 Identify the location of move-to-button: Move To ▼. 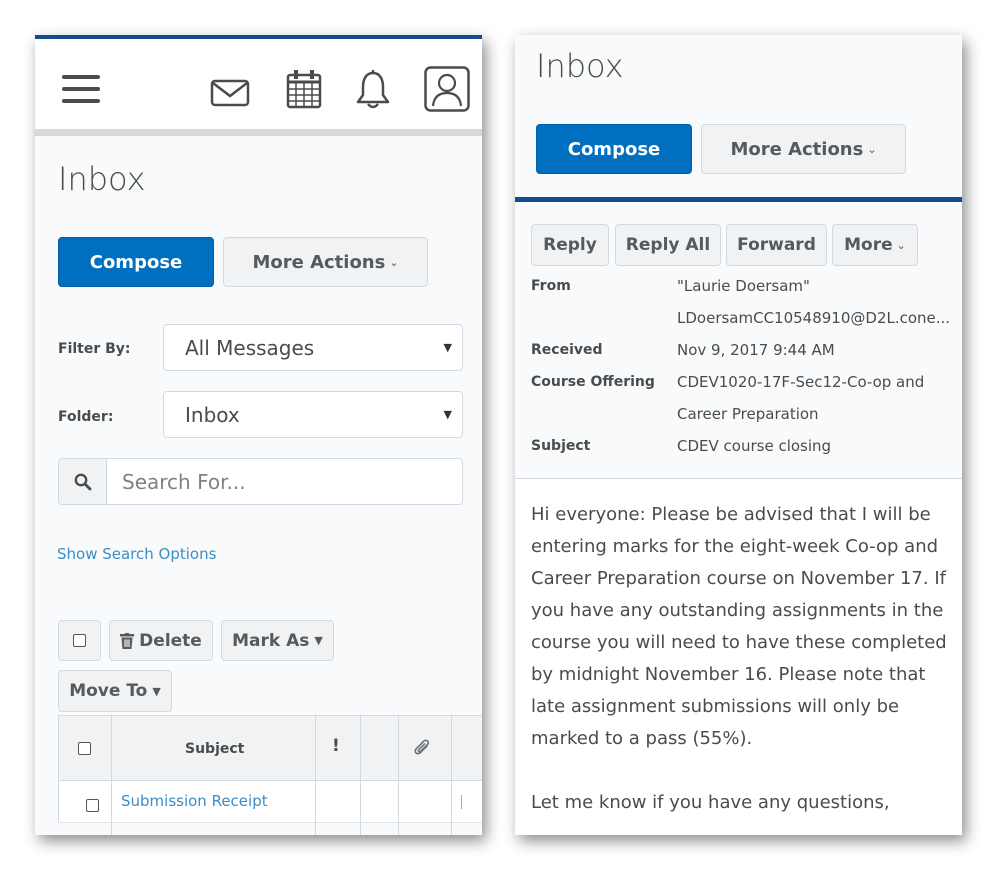
(115, 691).